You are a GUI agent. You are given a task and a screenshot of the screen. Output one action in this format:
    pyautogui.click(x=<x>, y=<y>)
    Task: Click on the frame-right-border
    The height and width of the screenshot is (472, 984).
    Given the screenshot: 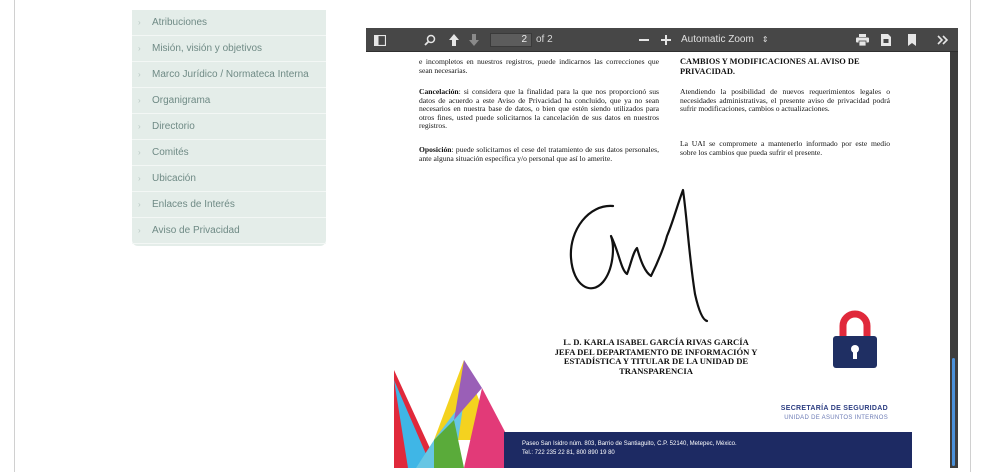 What is the action you would take?
    pyautogui.click(x=970, y=236)
    